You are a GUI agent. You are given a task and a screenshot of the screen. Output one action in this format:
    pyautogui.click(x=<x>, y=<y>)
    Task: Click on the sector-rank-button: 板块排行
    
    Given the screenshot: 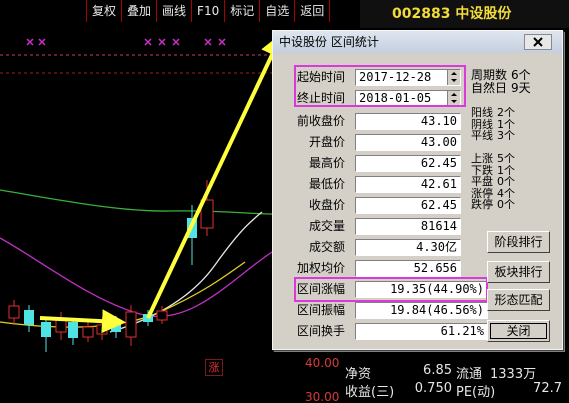 What is the action you would take?
    pyautogui.click(x=518, y=272)
    